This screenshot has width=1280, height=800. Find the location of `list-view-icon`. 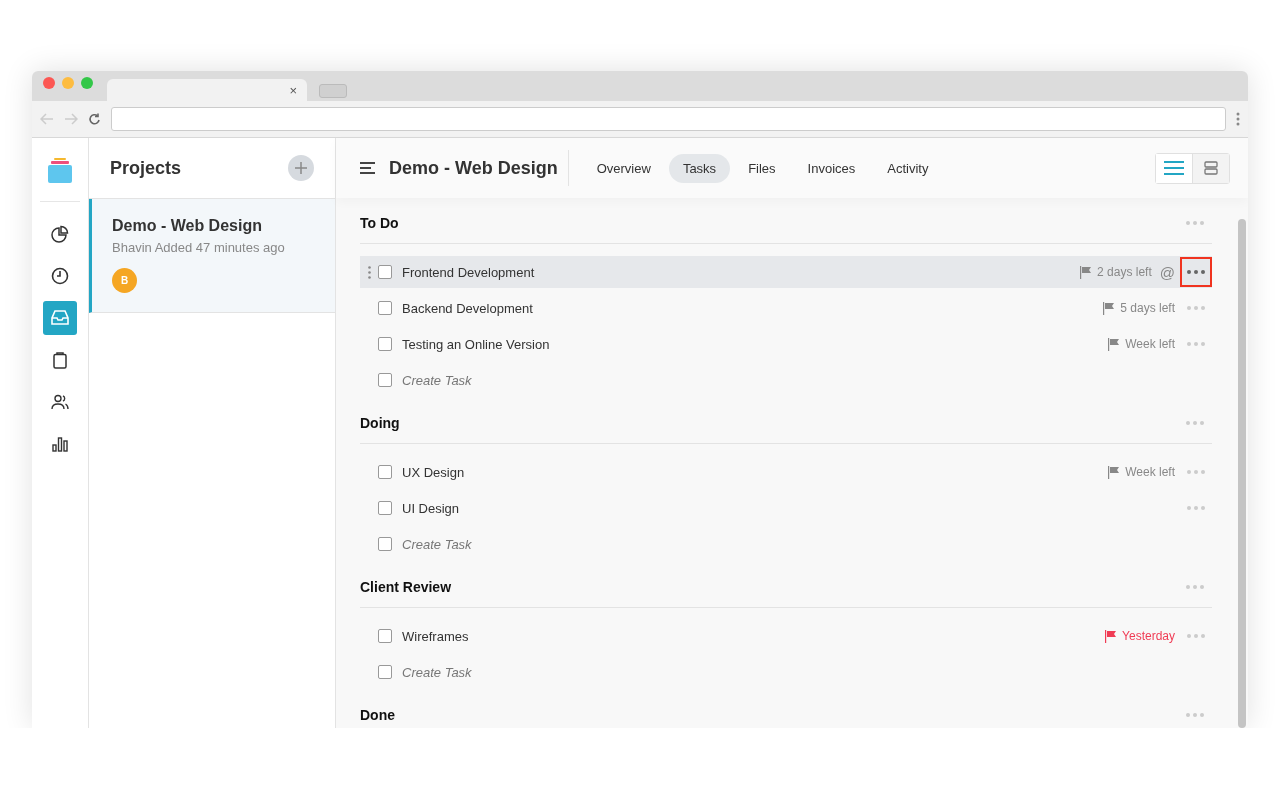

list-view-icon is located at coordinates (1174, 168).